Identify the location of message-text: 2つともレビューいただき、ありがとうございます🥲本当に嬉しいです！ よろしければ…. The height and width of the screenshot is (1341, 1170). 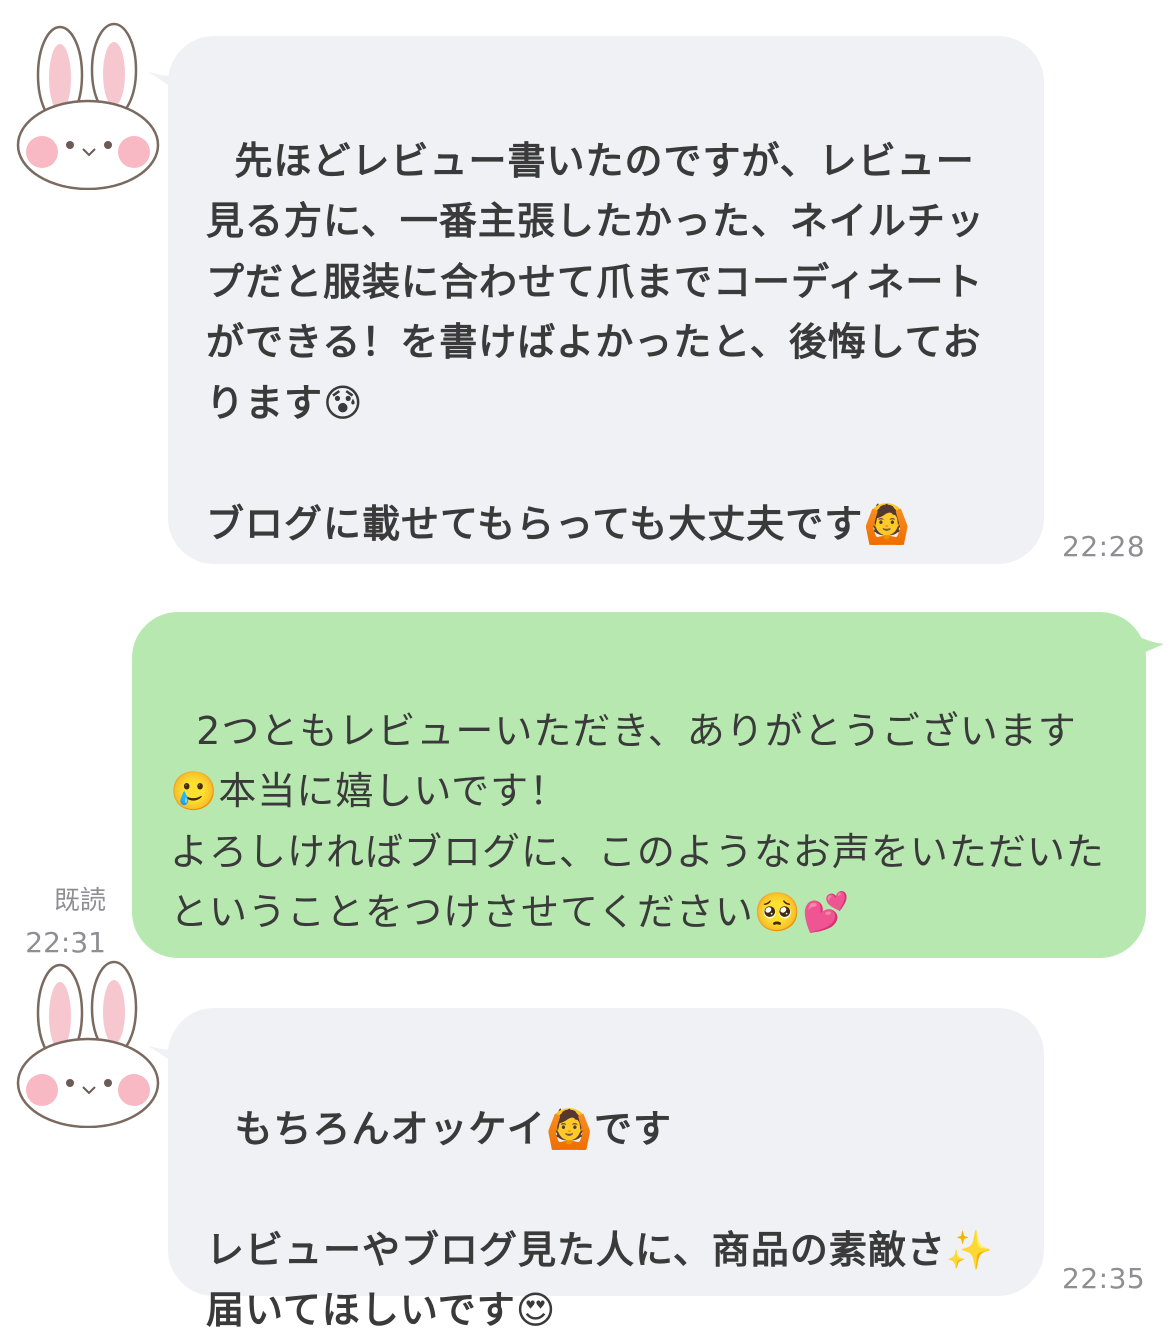
(637, 821).